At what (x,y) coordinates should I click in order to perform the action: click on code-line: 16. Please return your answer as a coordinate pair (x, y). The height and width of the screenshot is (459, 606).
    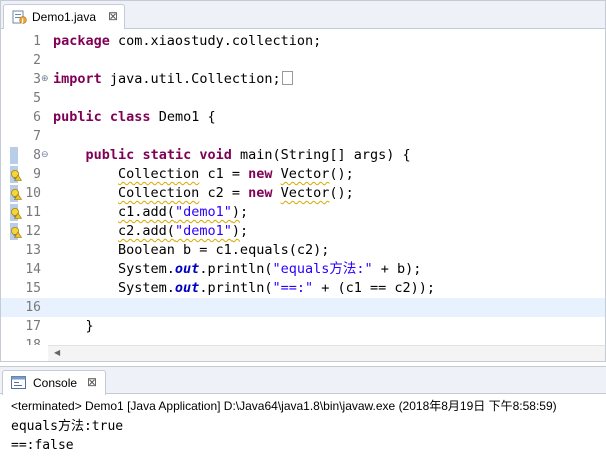
    Looking at the image, I should click on (303, 307).